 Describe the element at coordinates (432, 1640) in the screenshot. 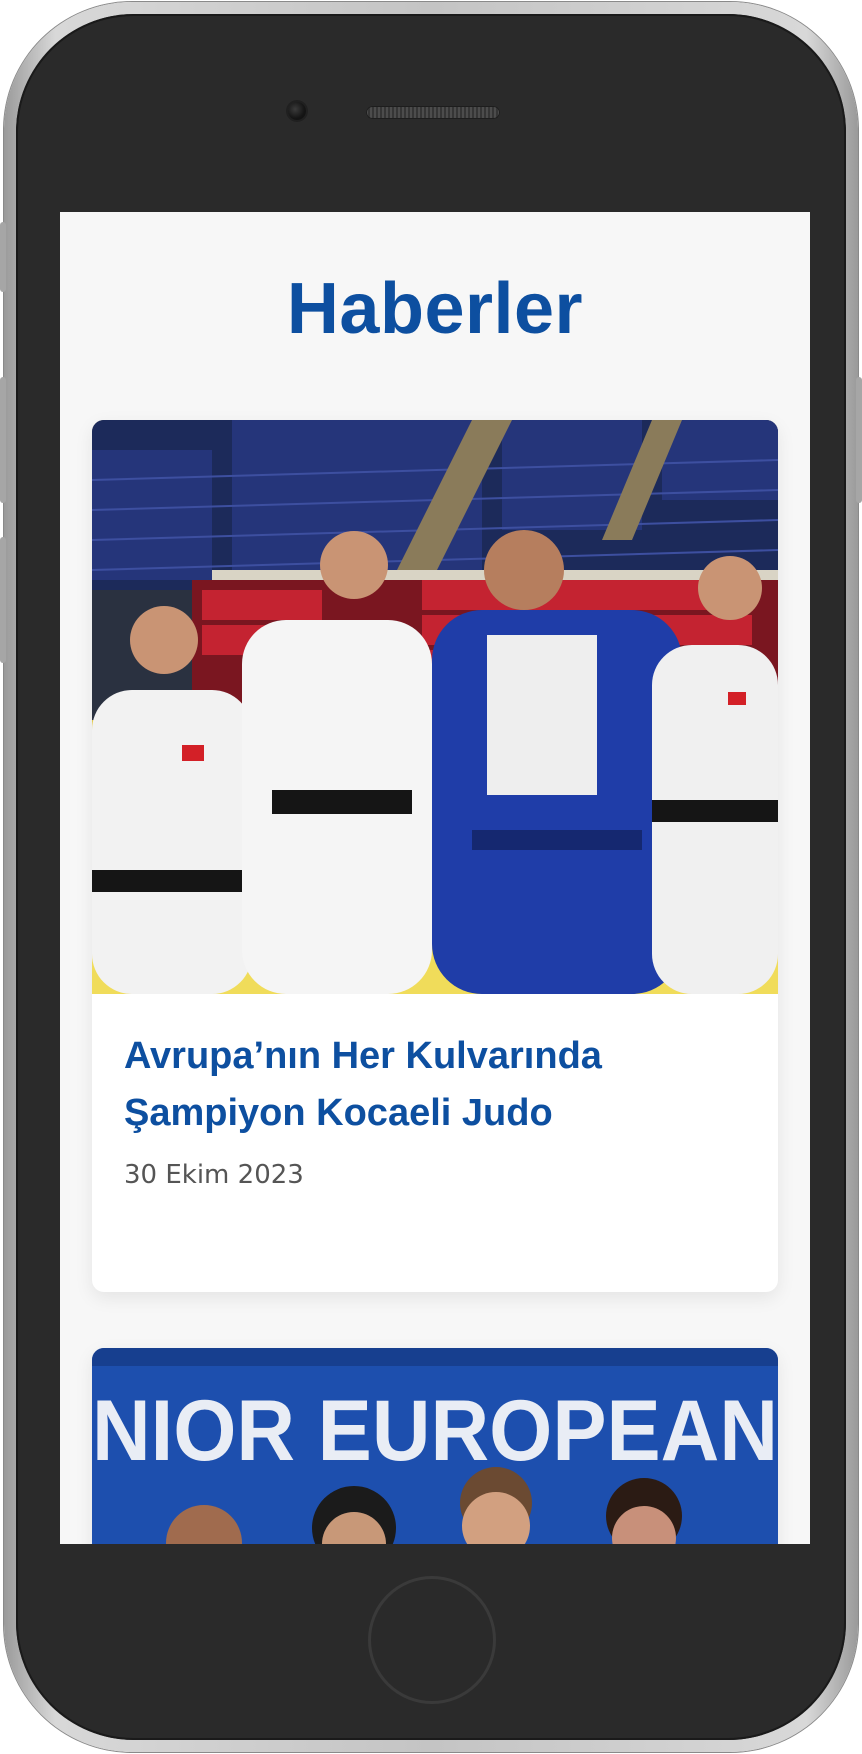

I see `home-button` at that location.